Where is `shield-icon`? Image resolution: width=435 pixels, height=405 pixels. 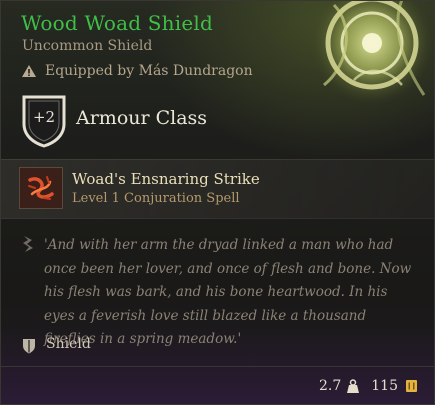
shield-icon is located at coordinates (29, 346).